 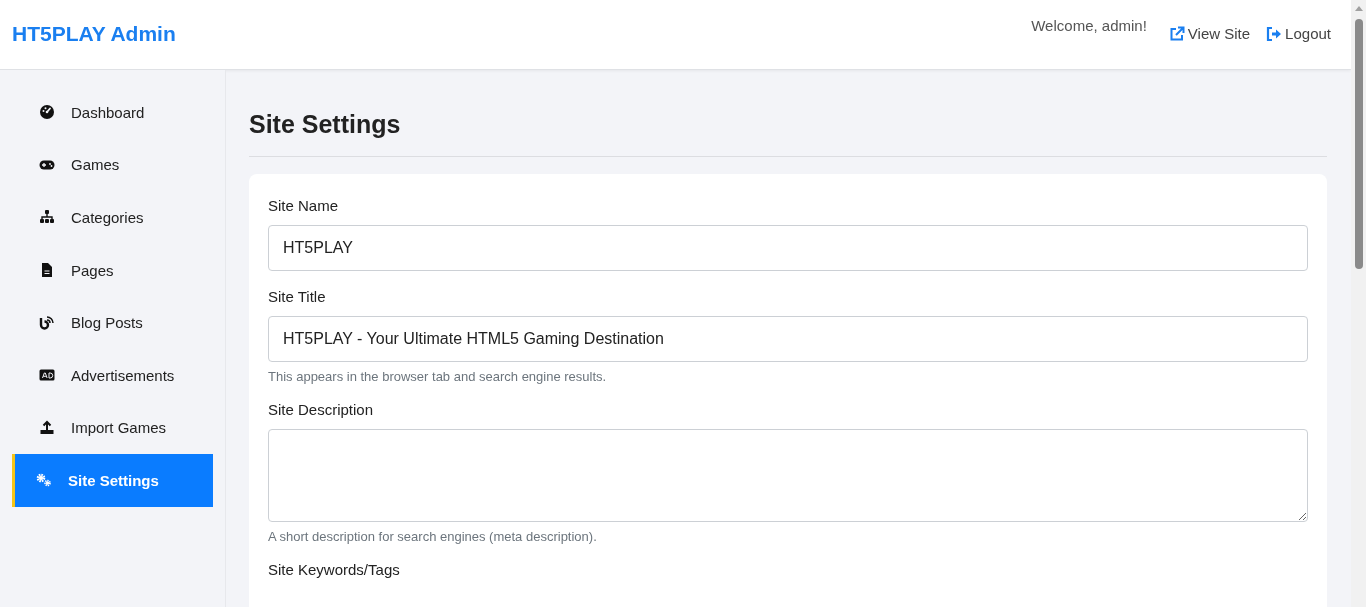 What do you see at coordinates (297, 296) in the screenshot?
I see `field-label: Site Title` at bounding box center [297, 296].